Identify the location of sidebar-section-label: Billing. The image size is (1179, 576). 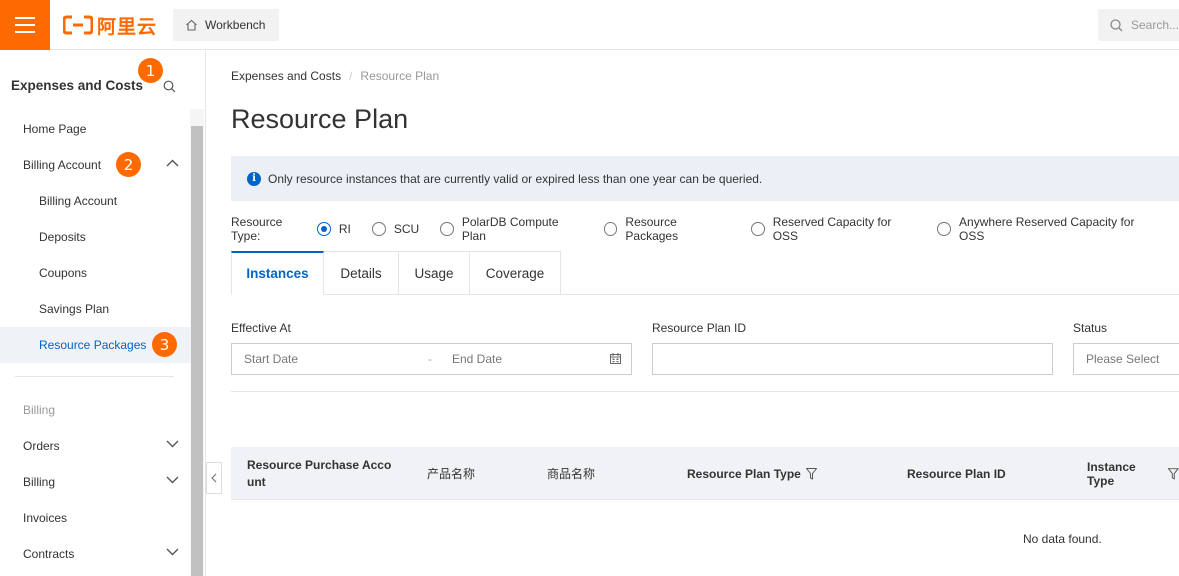
(39, 410).